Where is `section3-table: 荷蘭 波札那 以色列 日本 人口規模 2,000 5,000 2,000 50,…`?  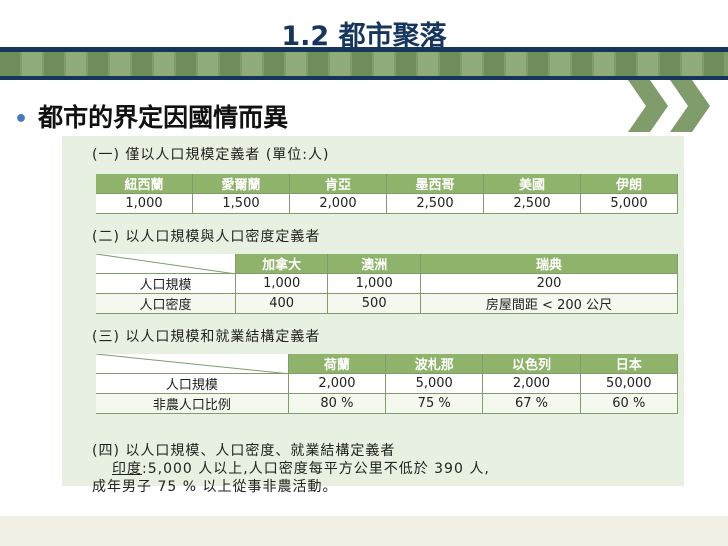
section3-table: 荷蘭 波札那 以色列 日本 人口規模 2,000 5,000 2,000 50,… is located at coordinates (387, 384).